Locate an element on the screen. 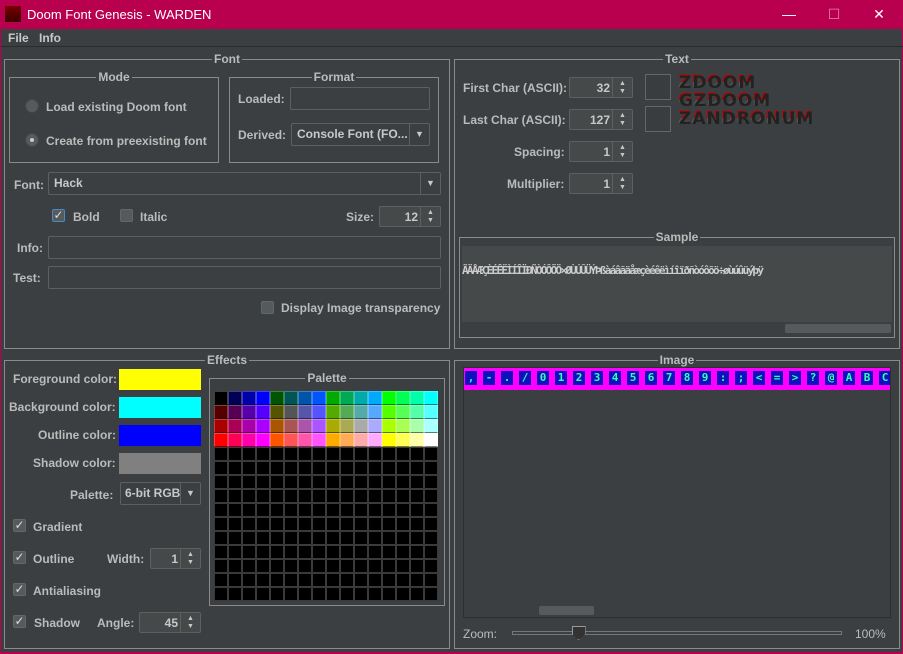 This screenshot has width=903, height=654. palette-select: 6-bit RGB ▼ is located at coordinates (160, 493).